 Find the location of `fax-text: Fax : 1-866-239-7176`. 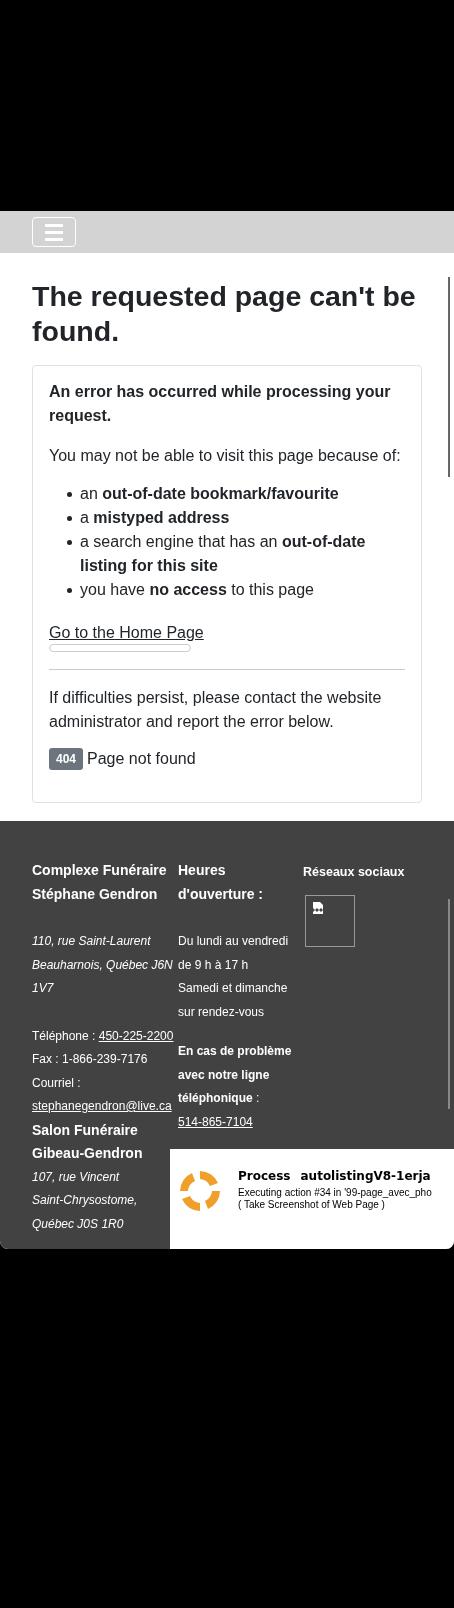

fax-text: Fax : 1-866-239-7176 is located at coordinates (90, 1059).